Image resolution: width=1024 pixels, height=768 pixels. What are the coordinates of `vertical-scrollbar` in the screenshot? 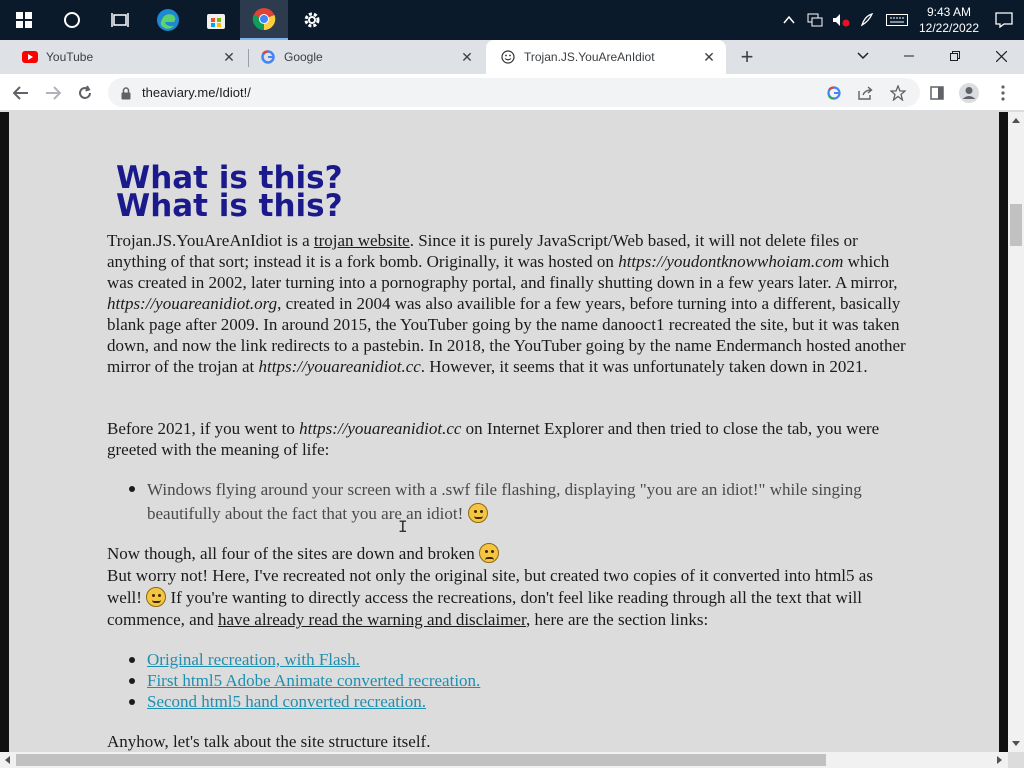 It's located at (1016, 432).